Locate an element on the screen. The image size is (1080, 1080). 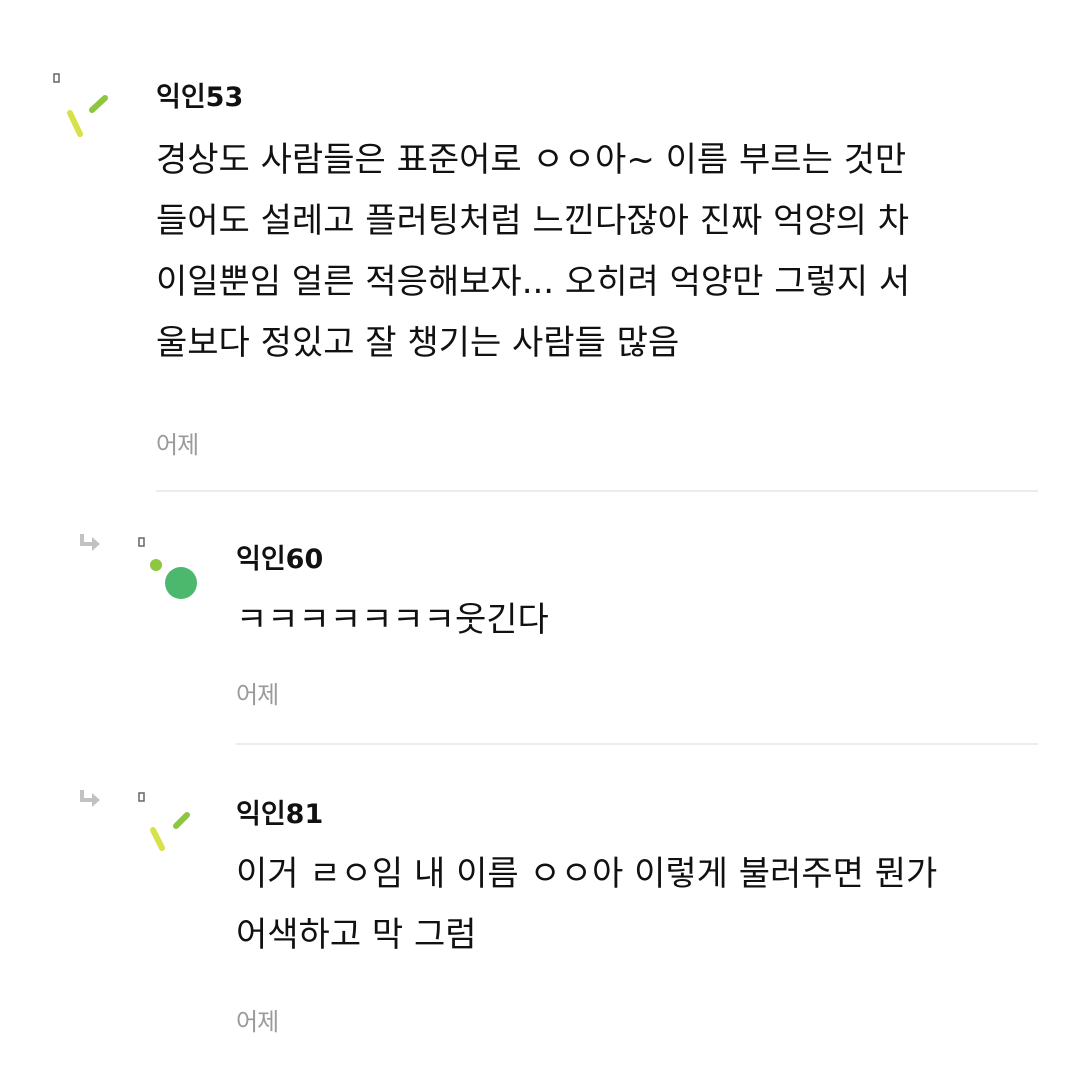
comment-body: 이거 ㄹㅇ임 내 이름 ㅇㅇ아 이렇게 불러주면 뭔가 어색하고 막 그럼 is located at coordinates (587, 904).